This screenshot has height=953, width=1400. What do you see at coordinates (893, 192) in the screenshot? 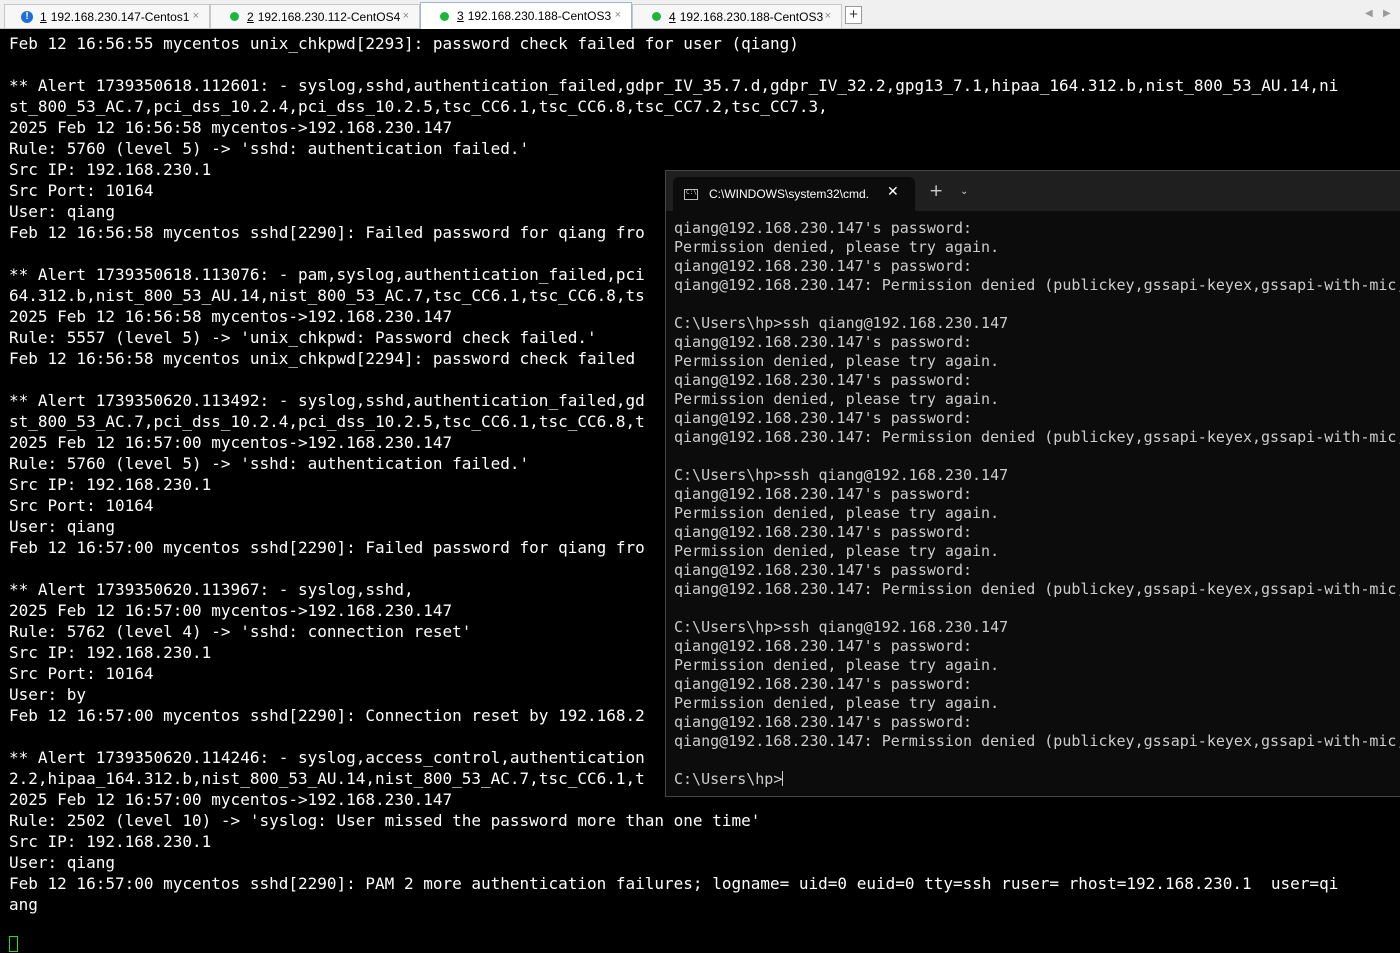
I see `close-icon: ✕` at bounding box center [893, 192].